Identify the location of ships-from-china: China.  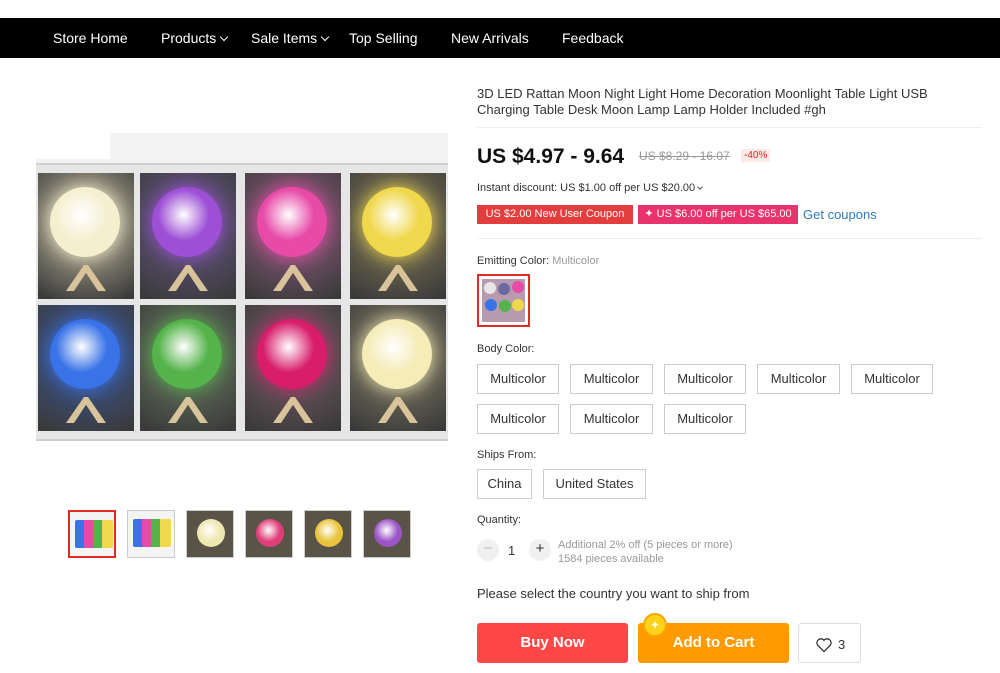
(504, 484).